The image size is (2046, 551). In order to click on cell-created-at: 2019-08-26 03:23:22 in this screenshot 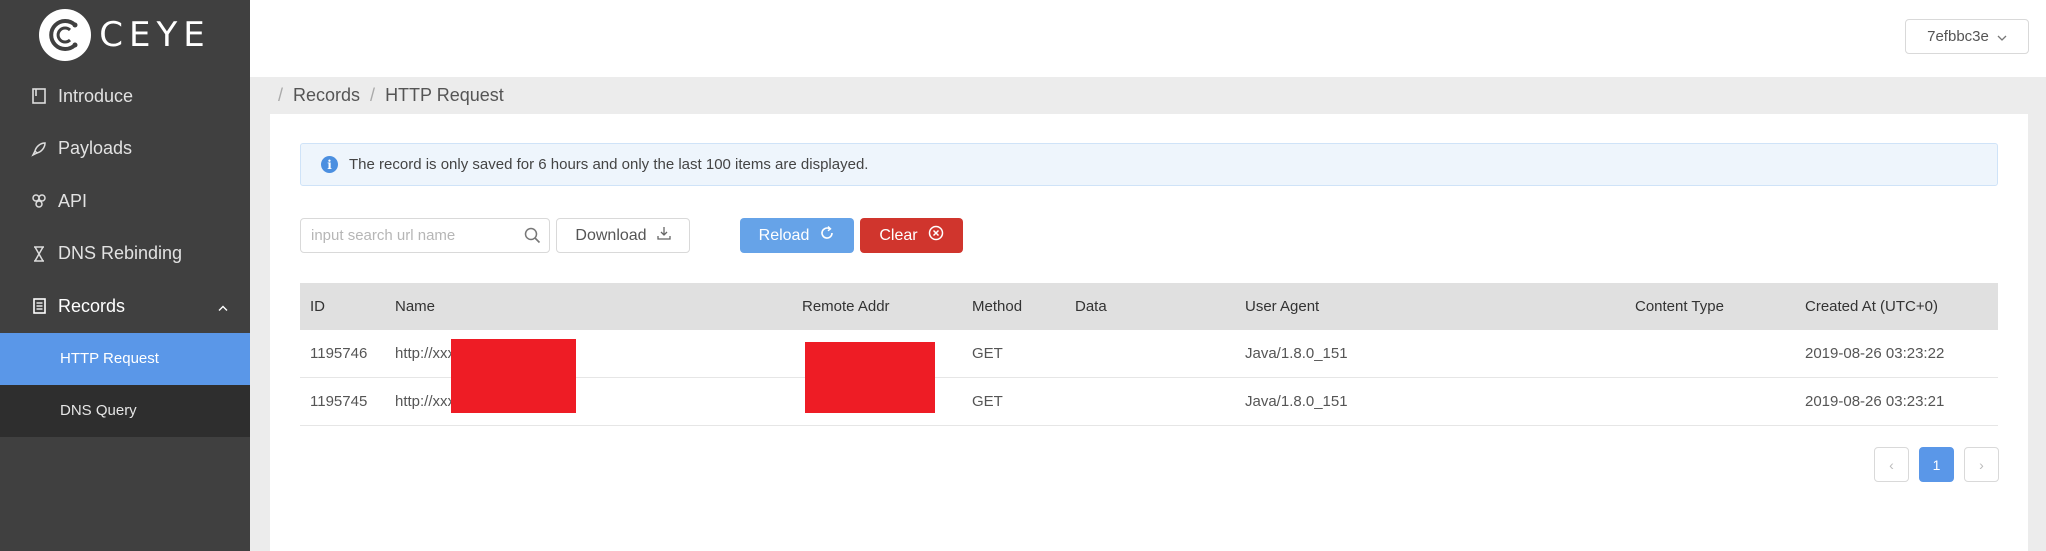, I will do `click(1875, 353)`.